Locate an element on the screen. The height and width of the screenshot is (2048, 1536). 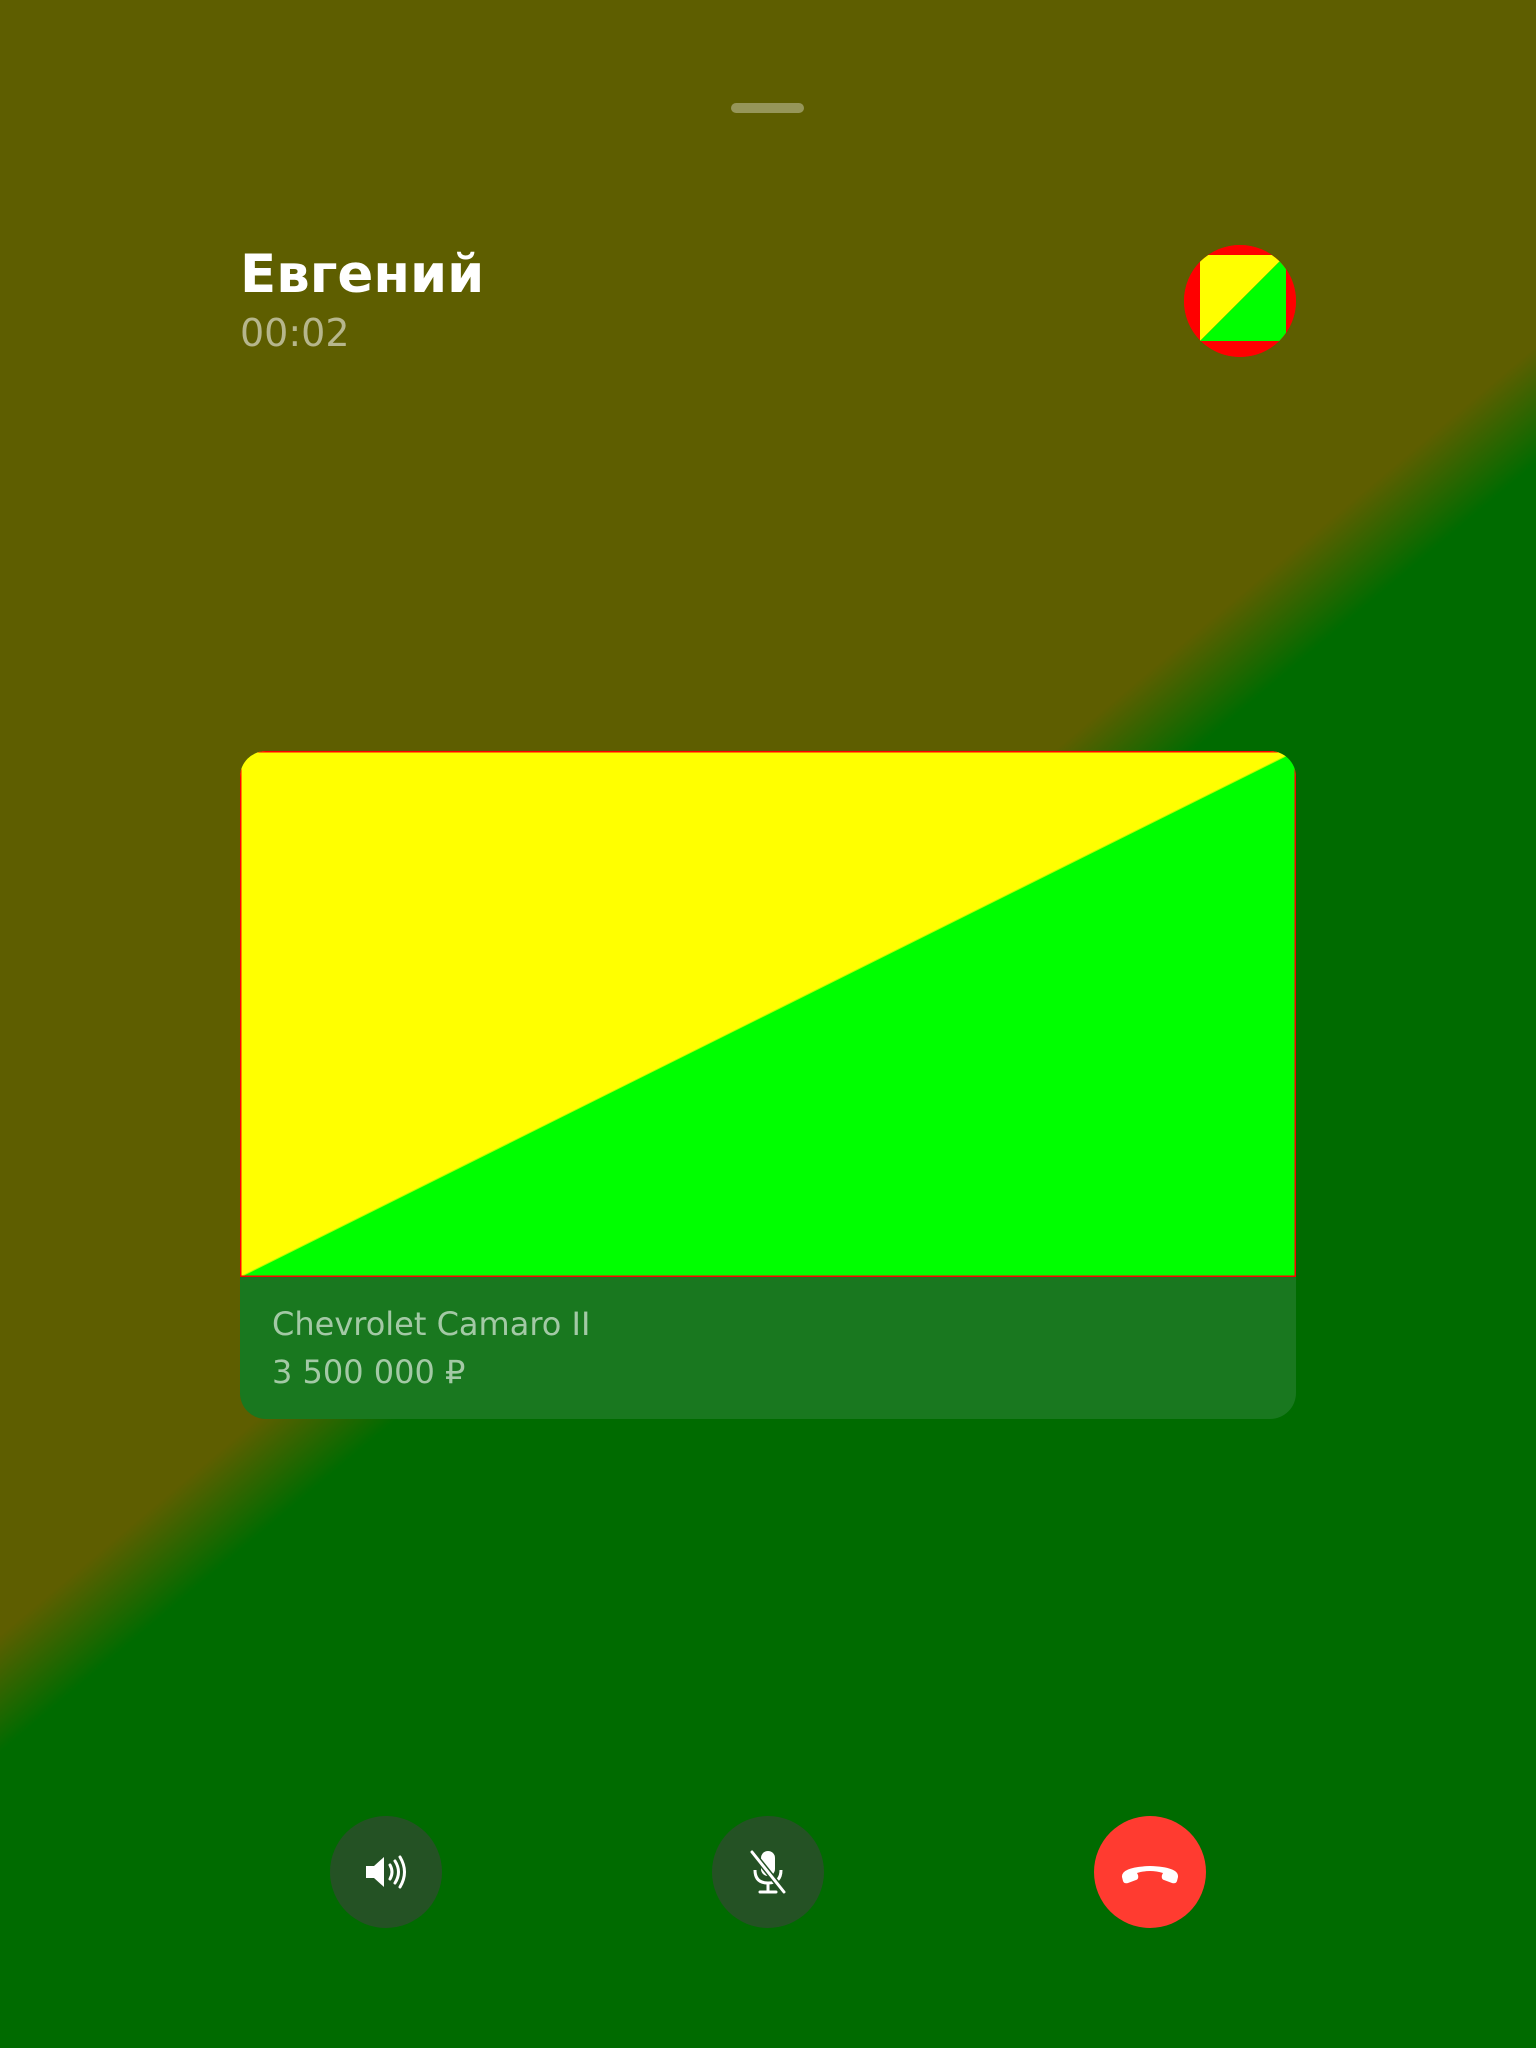
listing-price: 3 500 000 ₽ is located at coordinates (369, 1372).